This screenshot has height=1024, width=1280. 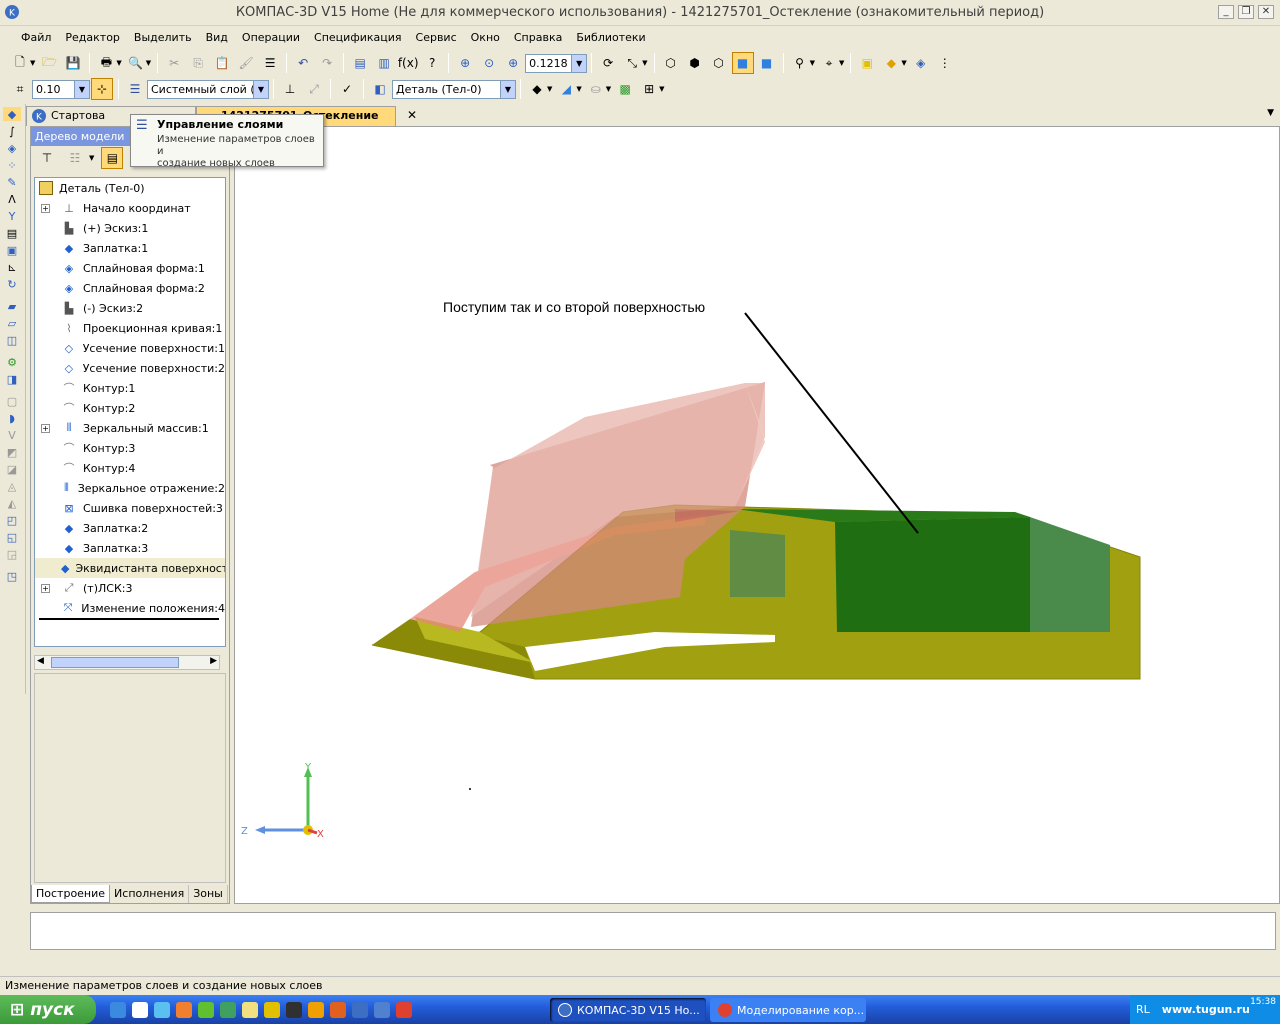 I want to click on compact-shell-icon: ▢, so click(x=12, y=401).